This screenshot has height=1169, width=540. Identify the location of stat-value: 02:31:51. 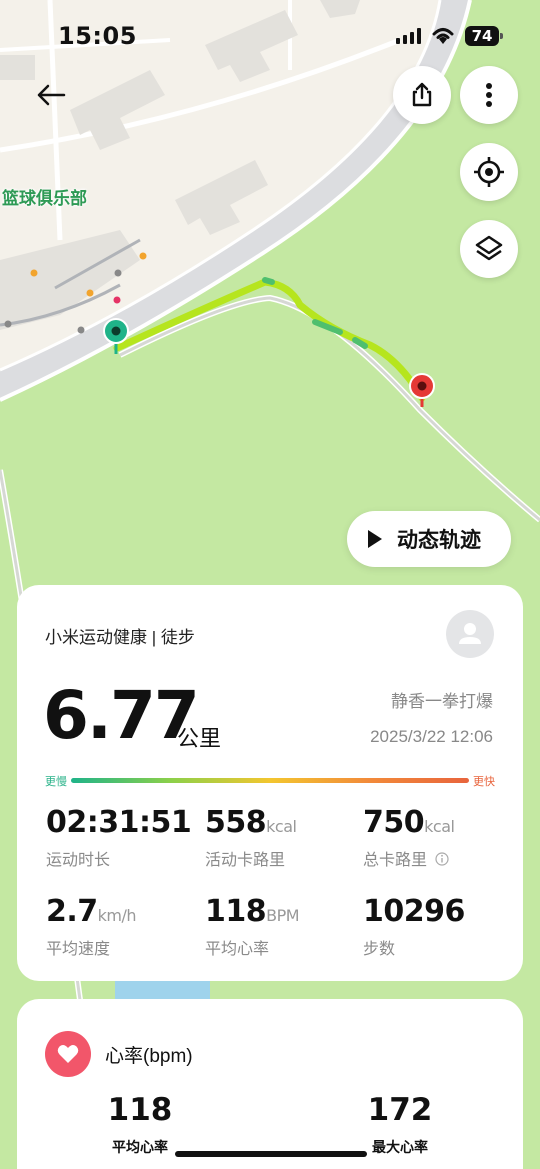
(119, 822).